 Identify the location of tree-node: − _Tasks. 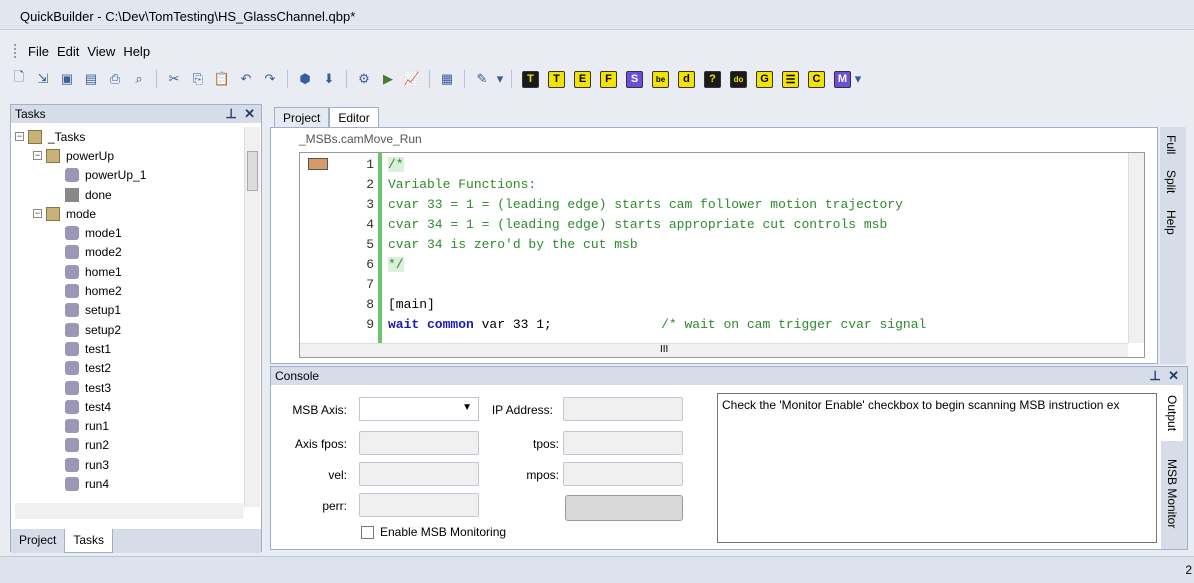
(129, 136).